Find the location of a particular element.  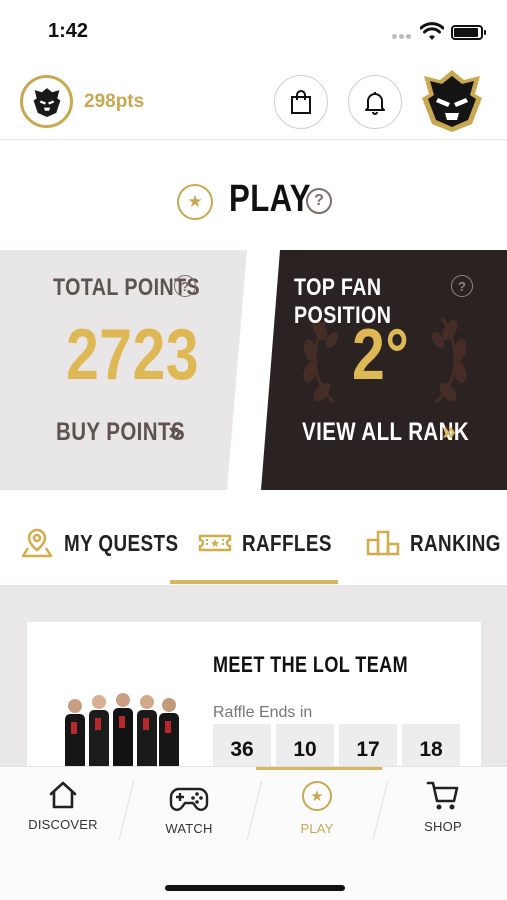

tab-my-quests: MY QUESTS is located at coordinates (112, 543).